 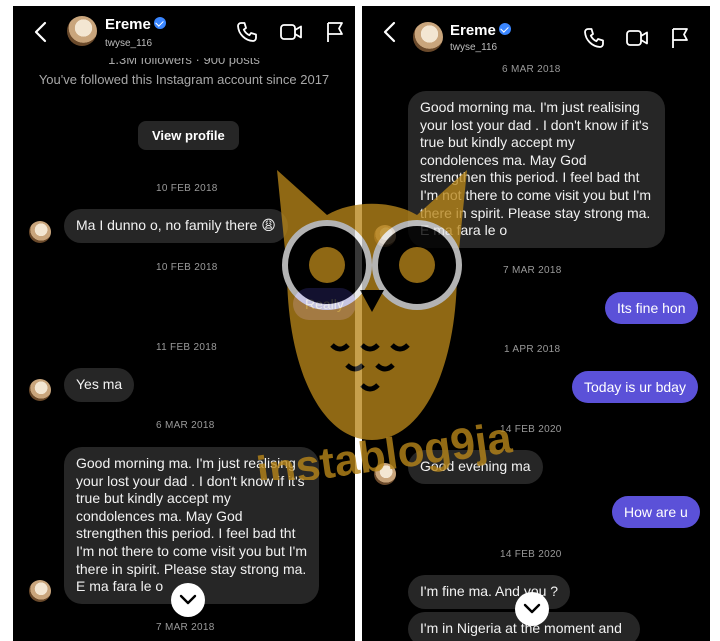 I want to click on message-sent: Really, so click(x=324, y=304).